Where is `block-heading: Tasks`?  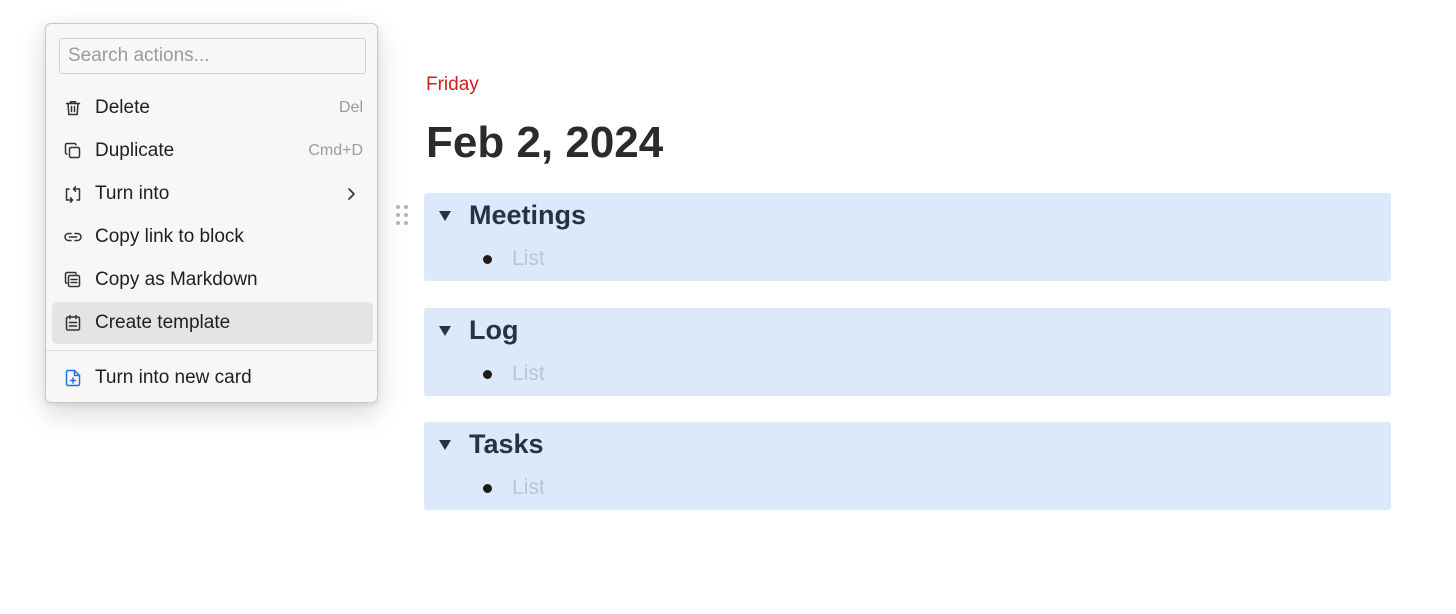 block-heading: Tasks is located at coordinates (506, 444).